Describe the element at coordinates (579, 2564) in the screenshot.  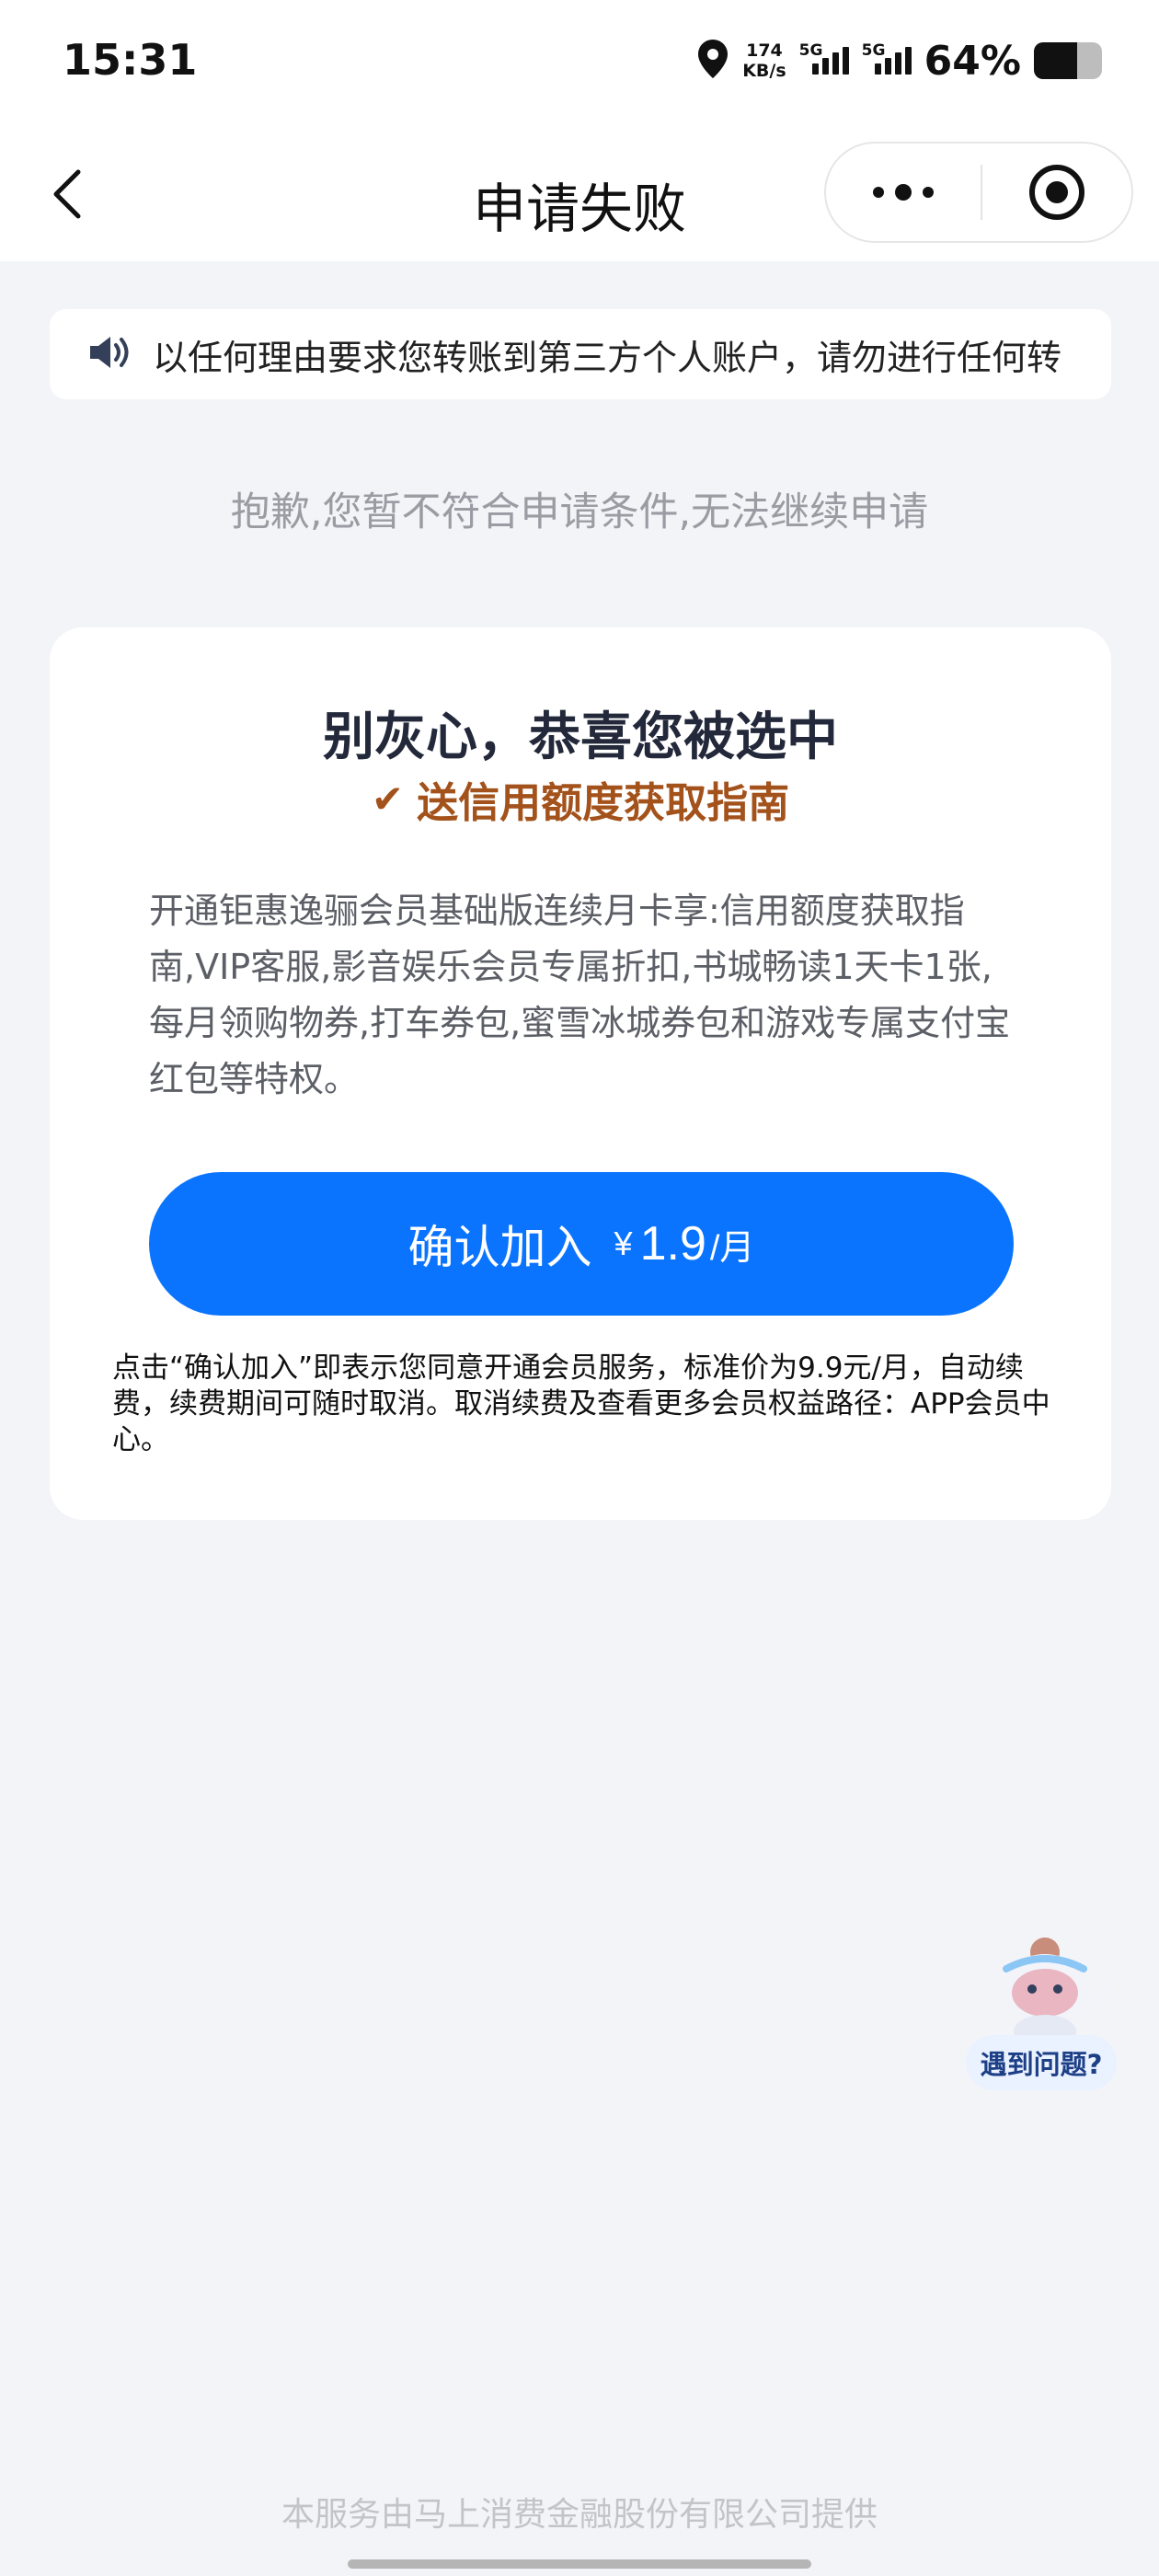
I see `home-indicator` at that location.